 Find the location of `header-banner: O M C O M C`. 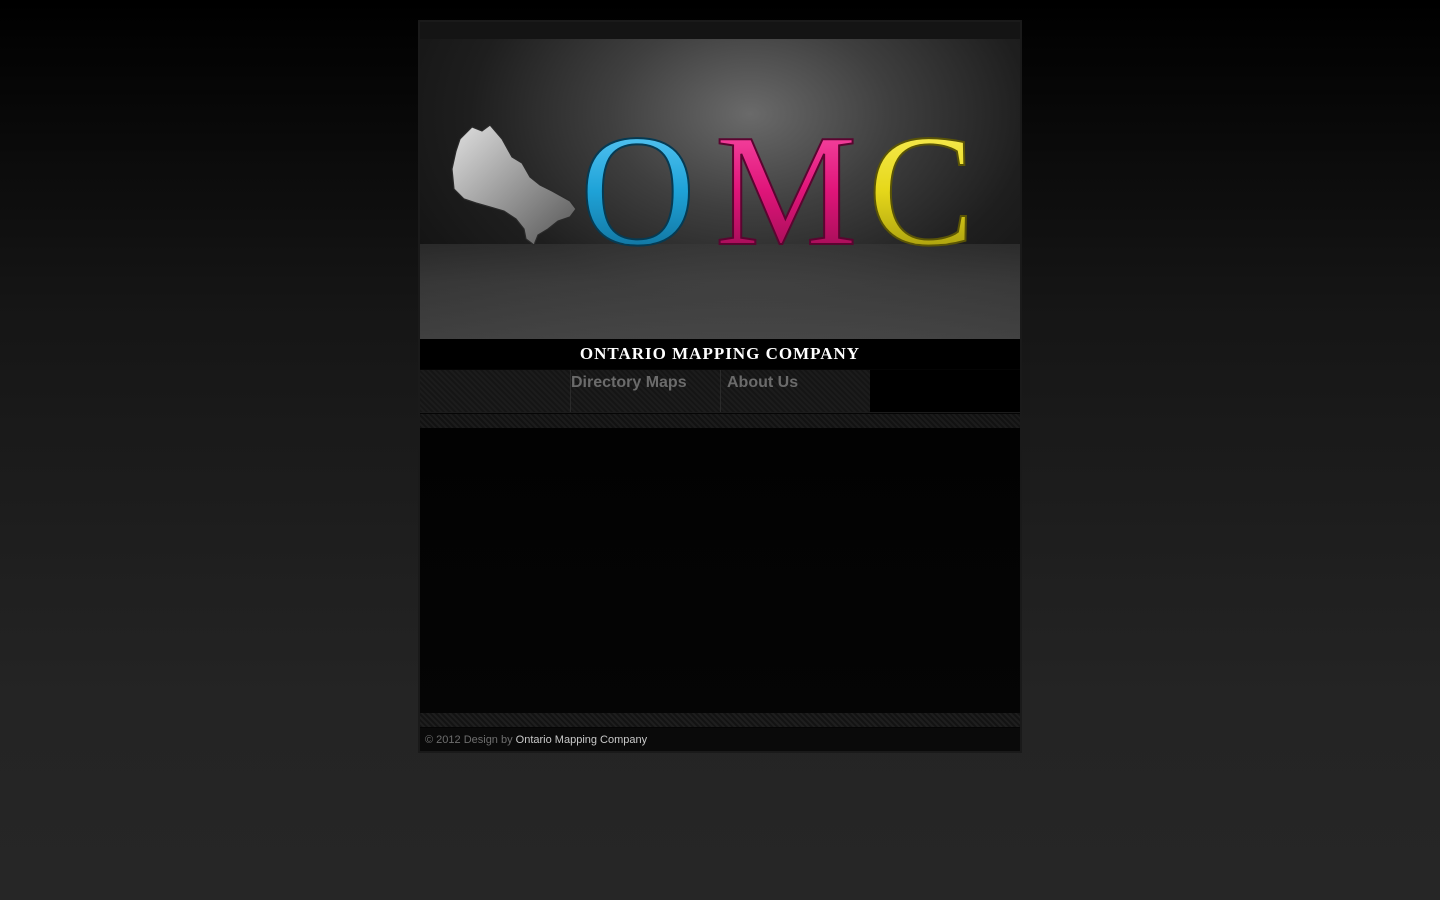

header-banner: O M C O M C is located at coordinates (720, 189).